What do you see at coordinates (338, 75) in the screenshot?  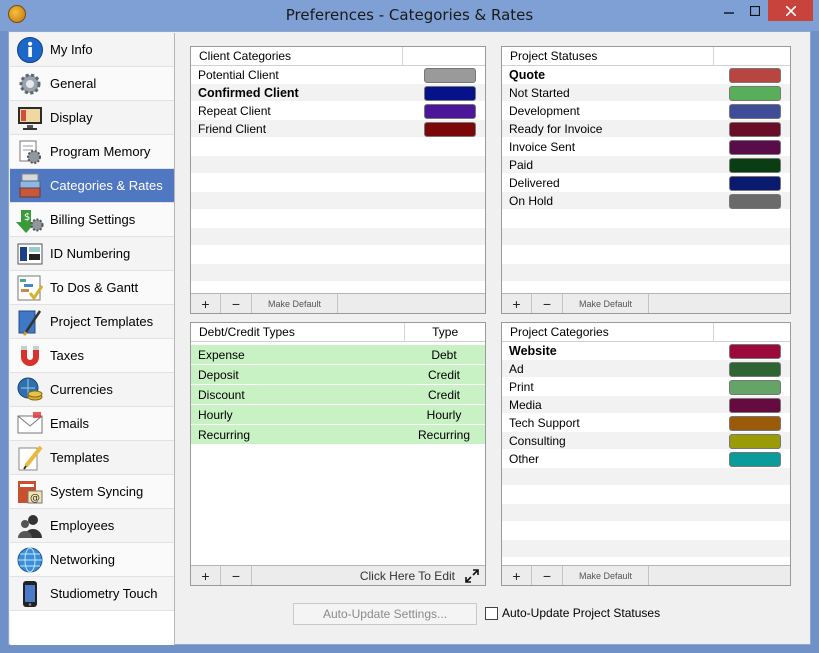 I see `list-item: Potential Client` at bounding box center [338, 75].